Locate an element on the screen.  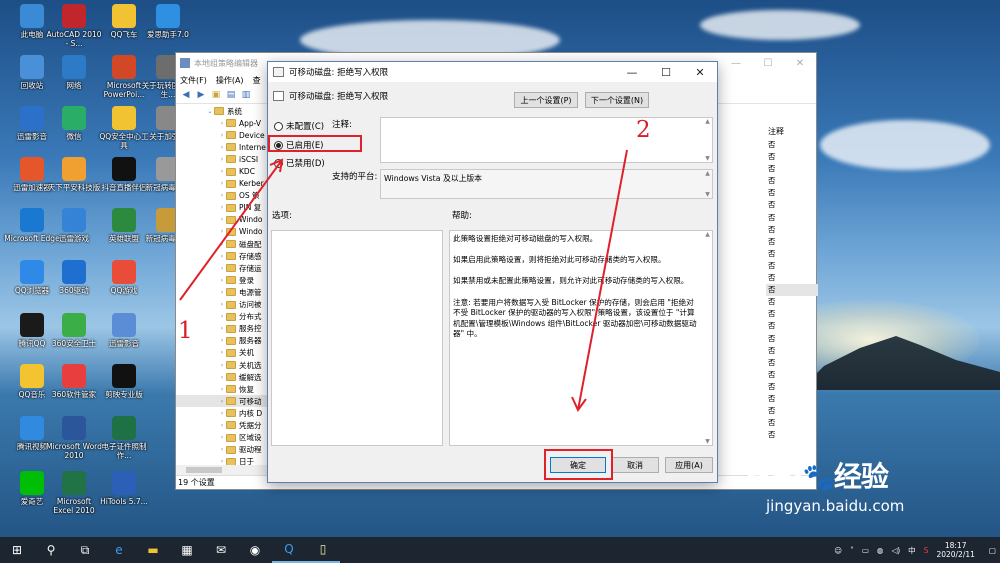
store-icon: ▦ is located at coordinates (187, 550).